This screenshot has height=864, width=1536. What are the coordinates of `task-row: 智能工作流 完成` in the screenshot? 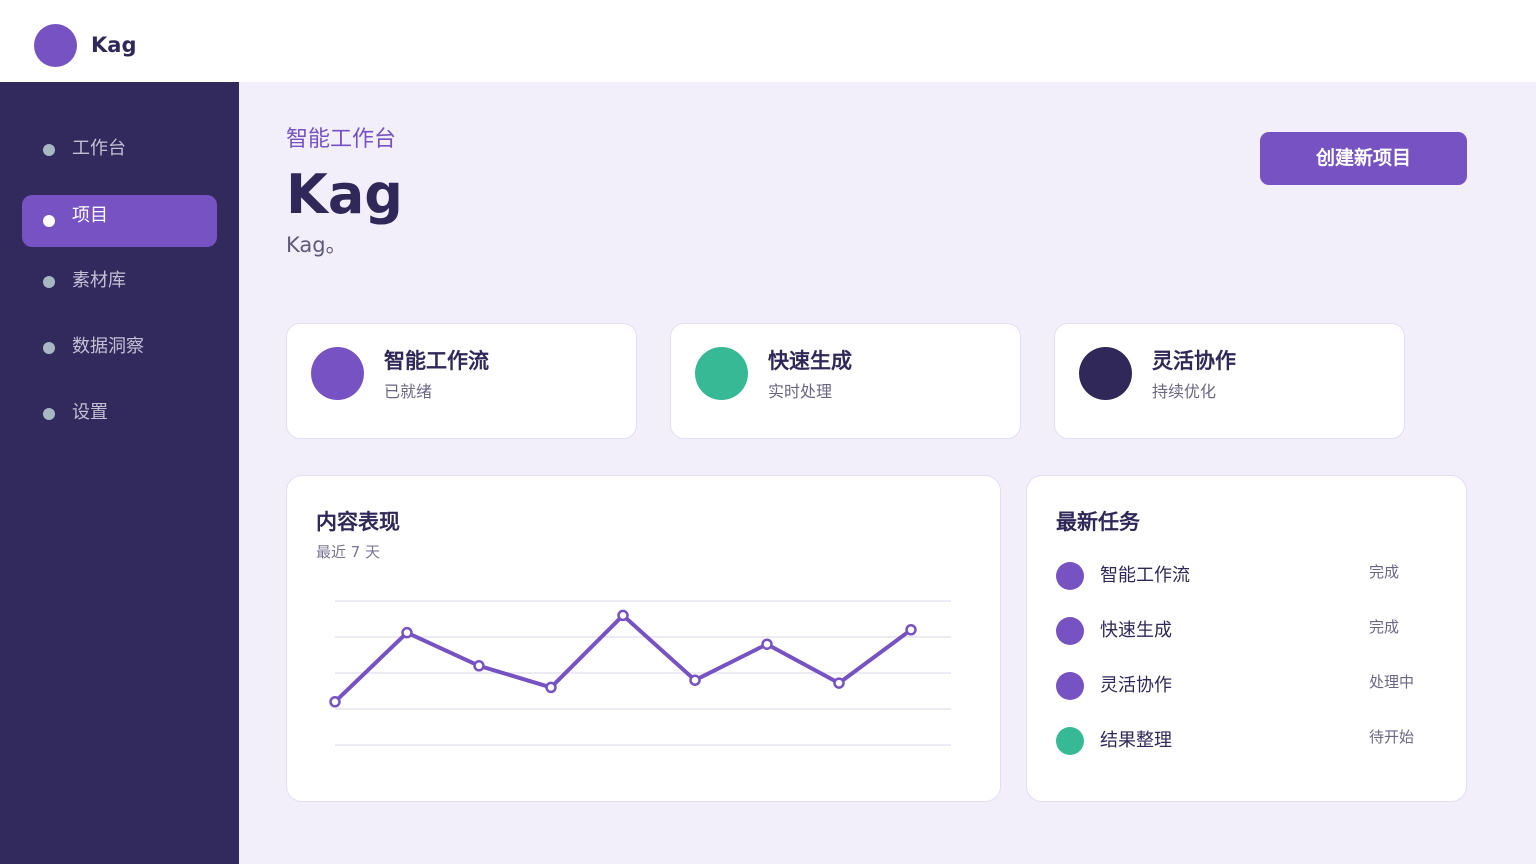 It's located at (1246, 575).